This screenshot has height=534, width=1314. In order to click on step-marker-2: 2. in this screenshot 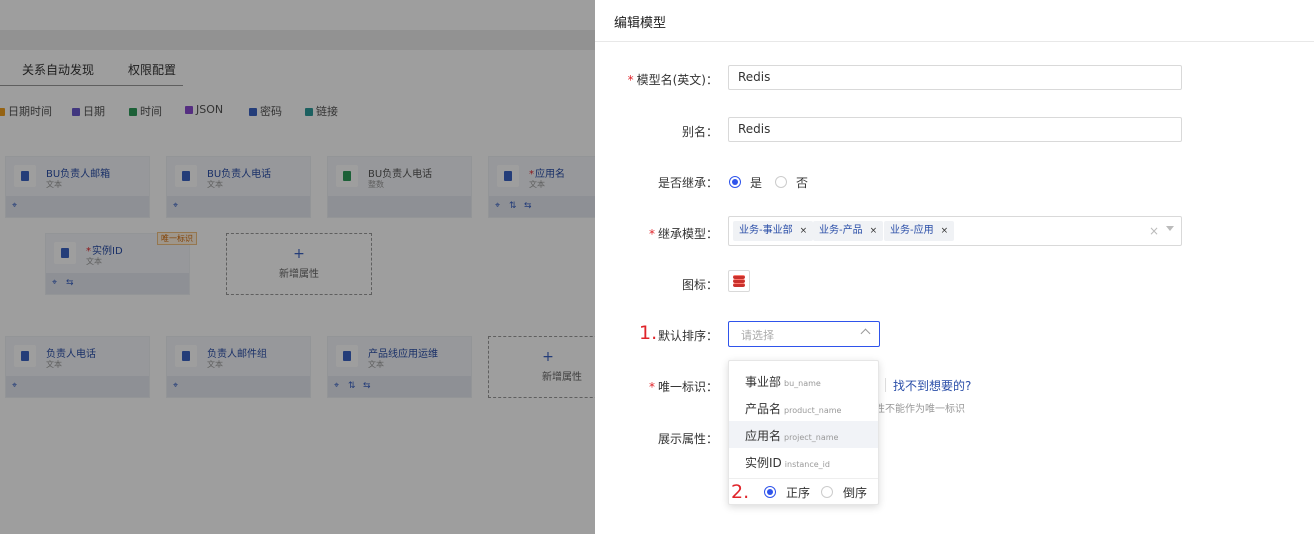, I will do `click(740, 492)`.